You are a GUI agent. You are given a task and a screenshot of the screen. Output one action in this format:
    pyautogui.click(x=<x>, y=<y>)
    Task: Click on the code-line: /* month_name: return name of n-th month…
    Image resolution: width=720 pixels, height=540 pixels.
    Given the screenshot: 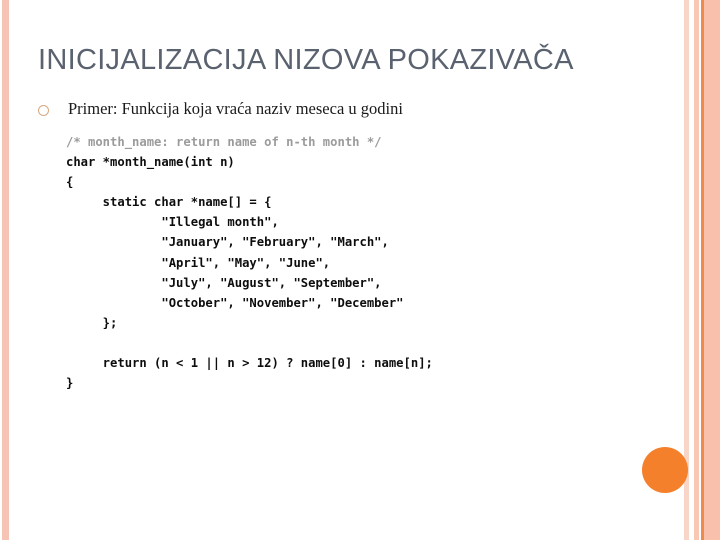 What is the action you would take?
    pyautogui.click(x=224, y=142)
    